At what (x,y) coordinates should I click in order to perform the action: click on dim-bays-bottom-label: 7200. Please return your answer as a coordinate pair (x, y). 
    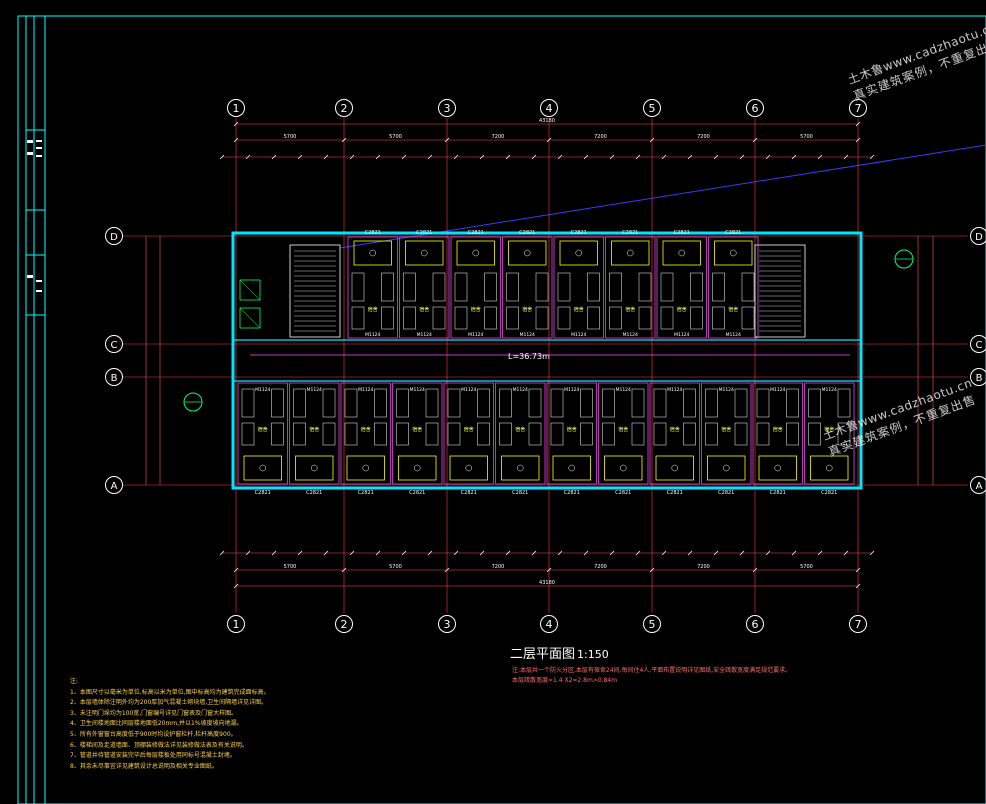
    Looking at the image, I should click on (600, 567).